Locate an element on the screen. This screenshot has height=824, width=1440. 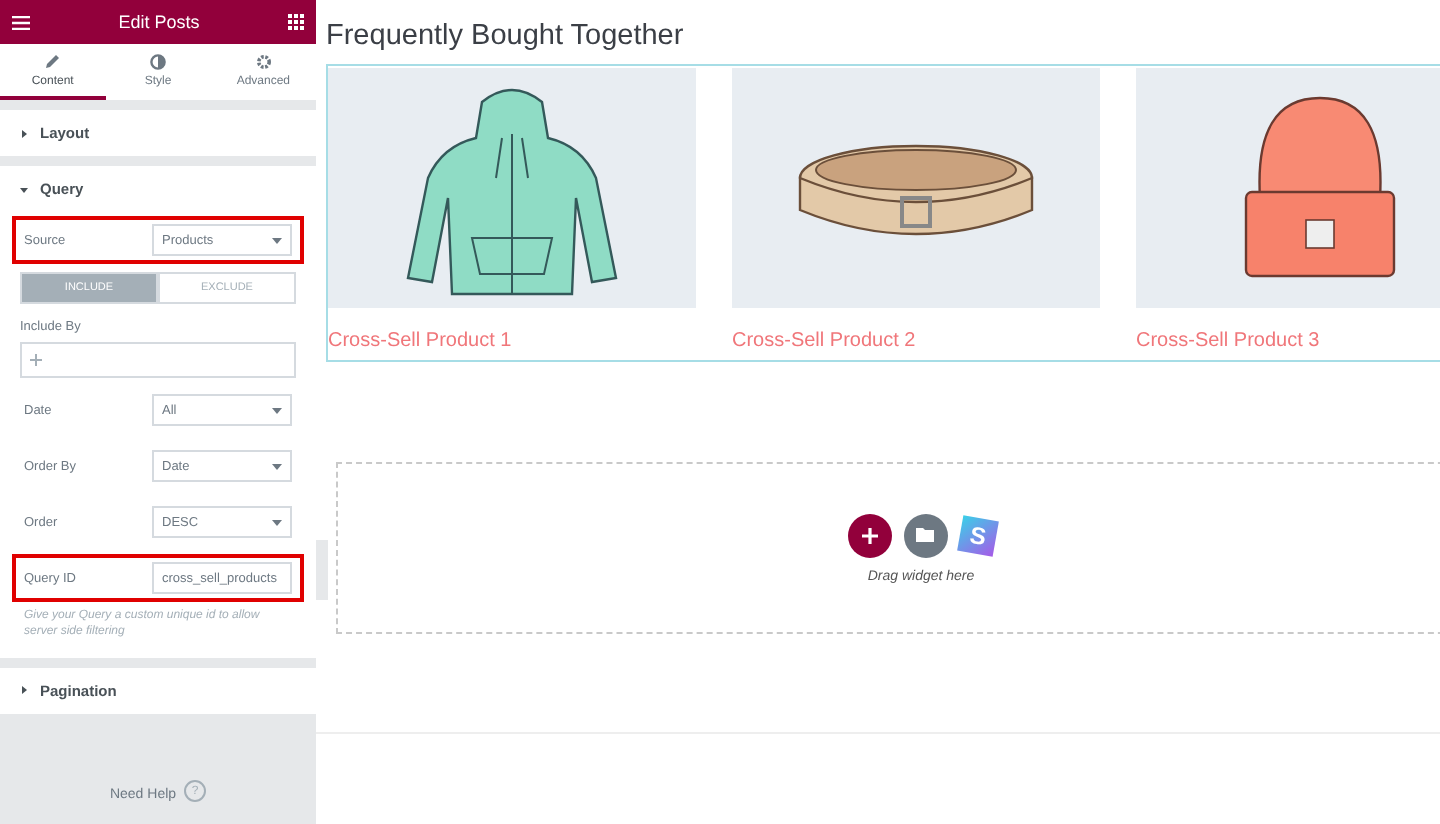
caret-down-icon is located at coordinates (24, 189).